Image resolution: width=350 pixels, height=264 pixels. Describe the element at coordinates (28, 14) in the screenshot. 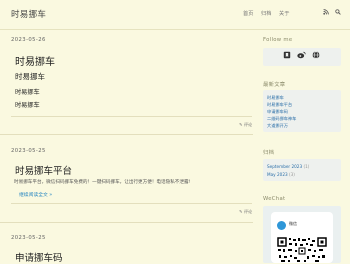

I see `site-title: 时易挪车` at that location.